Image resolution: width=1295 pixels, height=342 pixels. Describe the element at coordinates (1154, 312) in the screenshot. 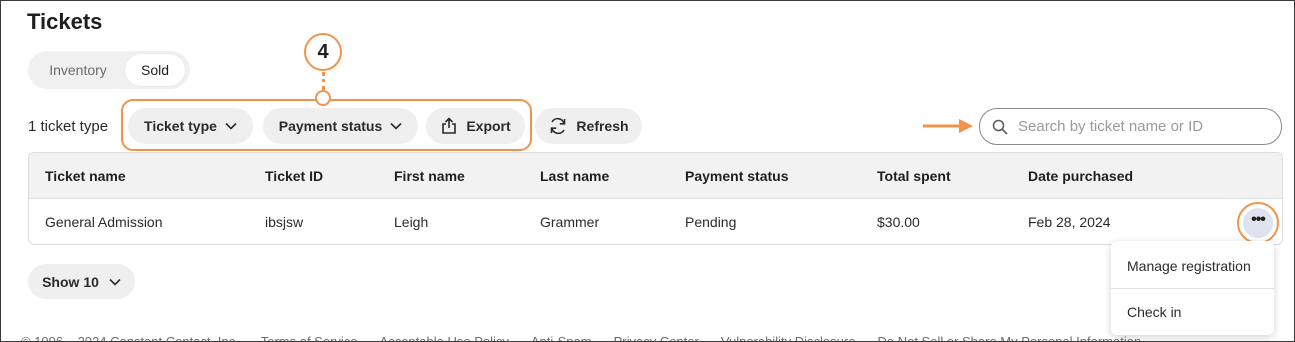

I see `menu-item-check-in: Check in` at that location.